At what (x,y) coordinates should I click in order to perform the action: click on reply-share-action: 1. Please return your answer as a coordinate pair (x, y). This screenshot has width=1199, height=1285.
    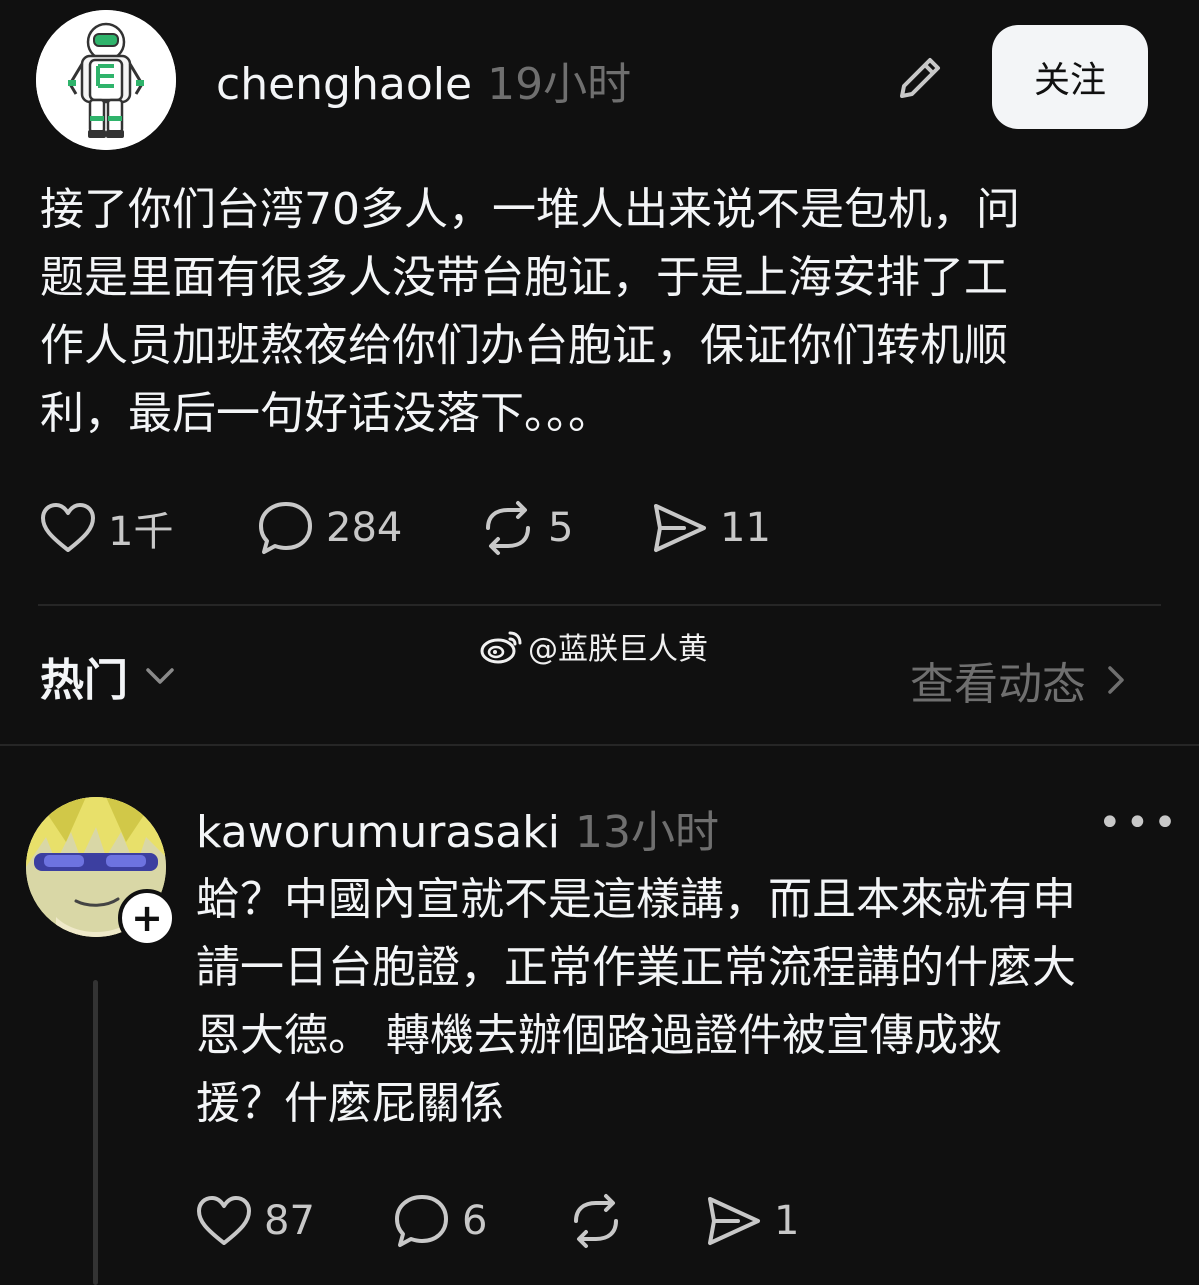
    Looking at the image, I should click on (751, 1221).